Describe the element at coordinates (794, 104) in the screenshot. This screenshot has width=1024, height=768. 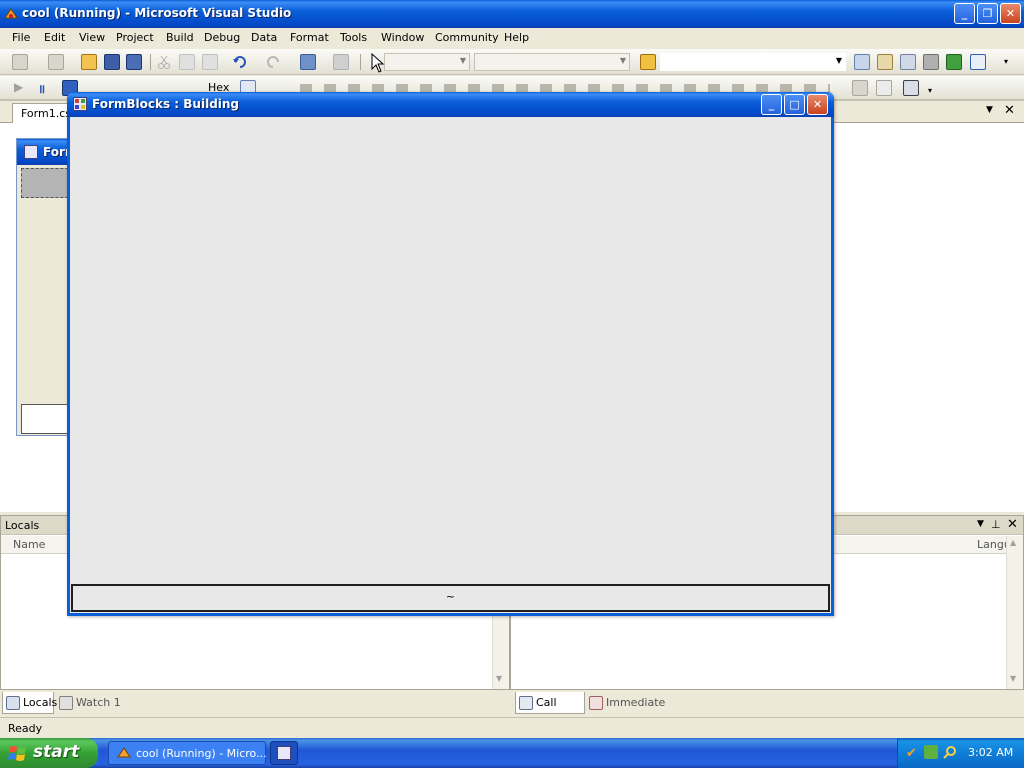
I see `formblocks-maximize-button: □` at that location.